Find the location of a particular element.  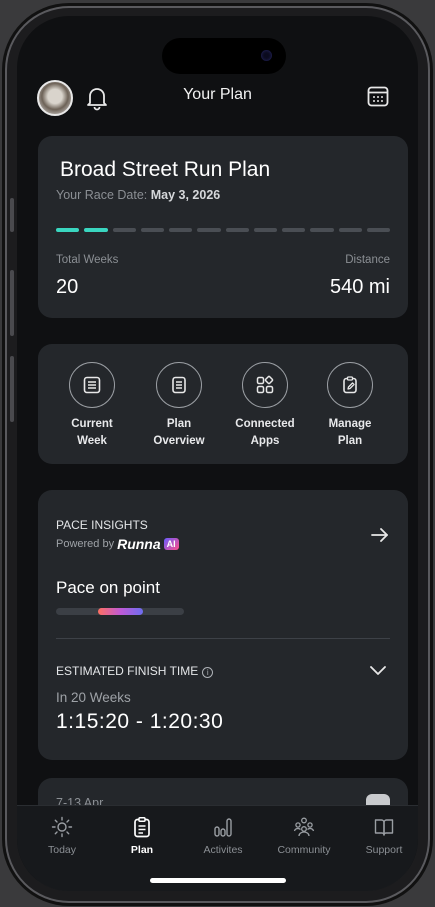

tab-plan: Plan is located at coordinates (142, 836).